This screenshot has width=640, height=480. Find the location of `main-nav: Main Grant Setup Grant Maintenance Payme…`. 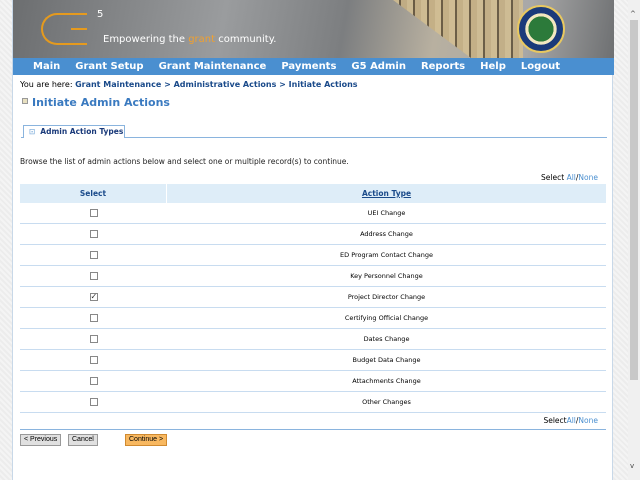

main-nav: Main Grant Setup Grant Maintenance Payme… is located at coordinates (313, 66).